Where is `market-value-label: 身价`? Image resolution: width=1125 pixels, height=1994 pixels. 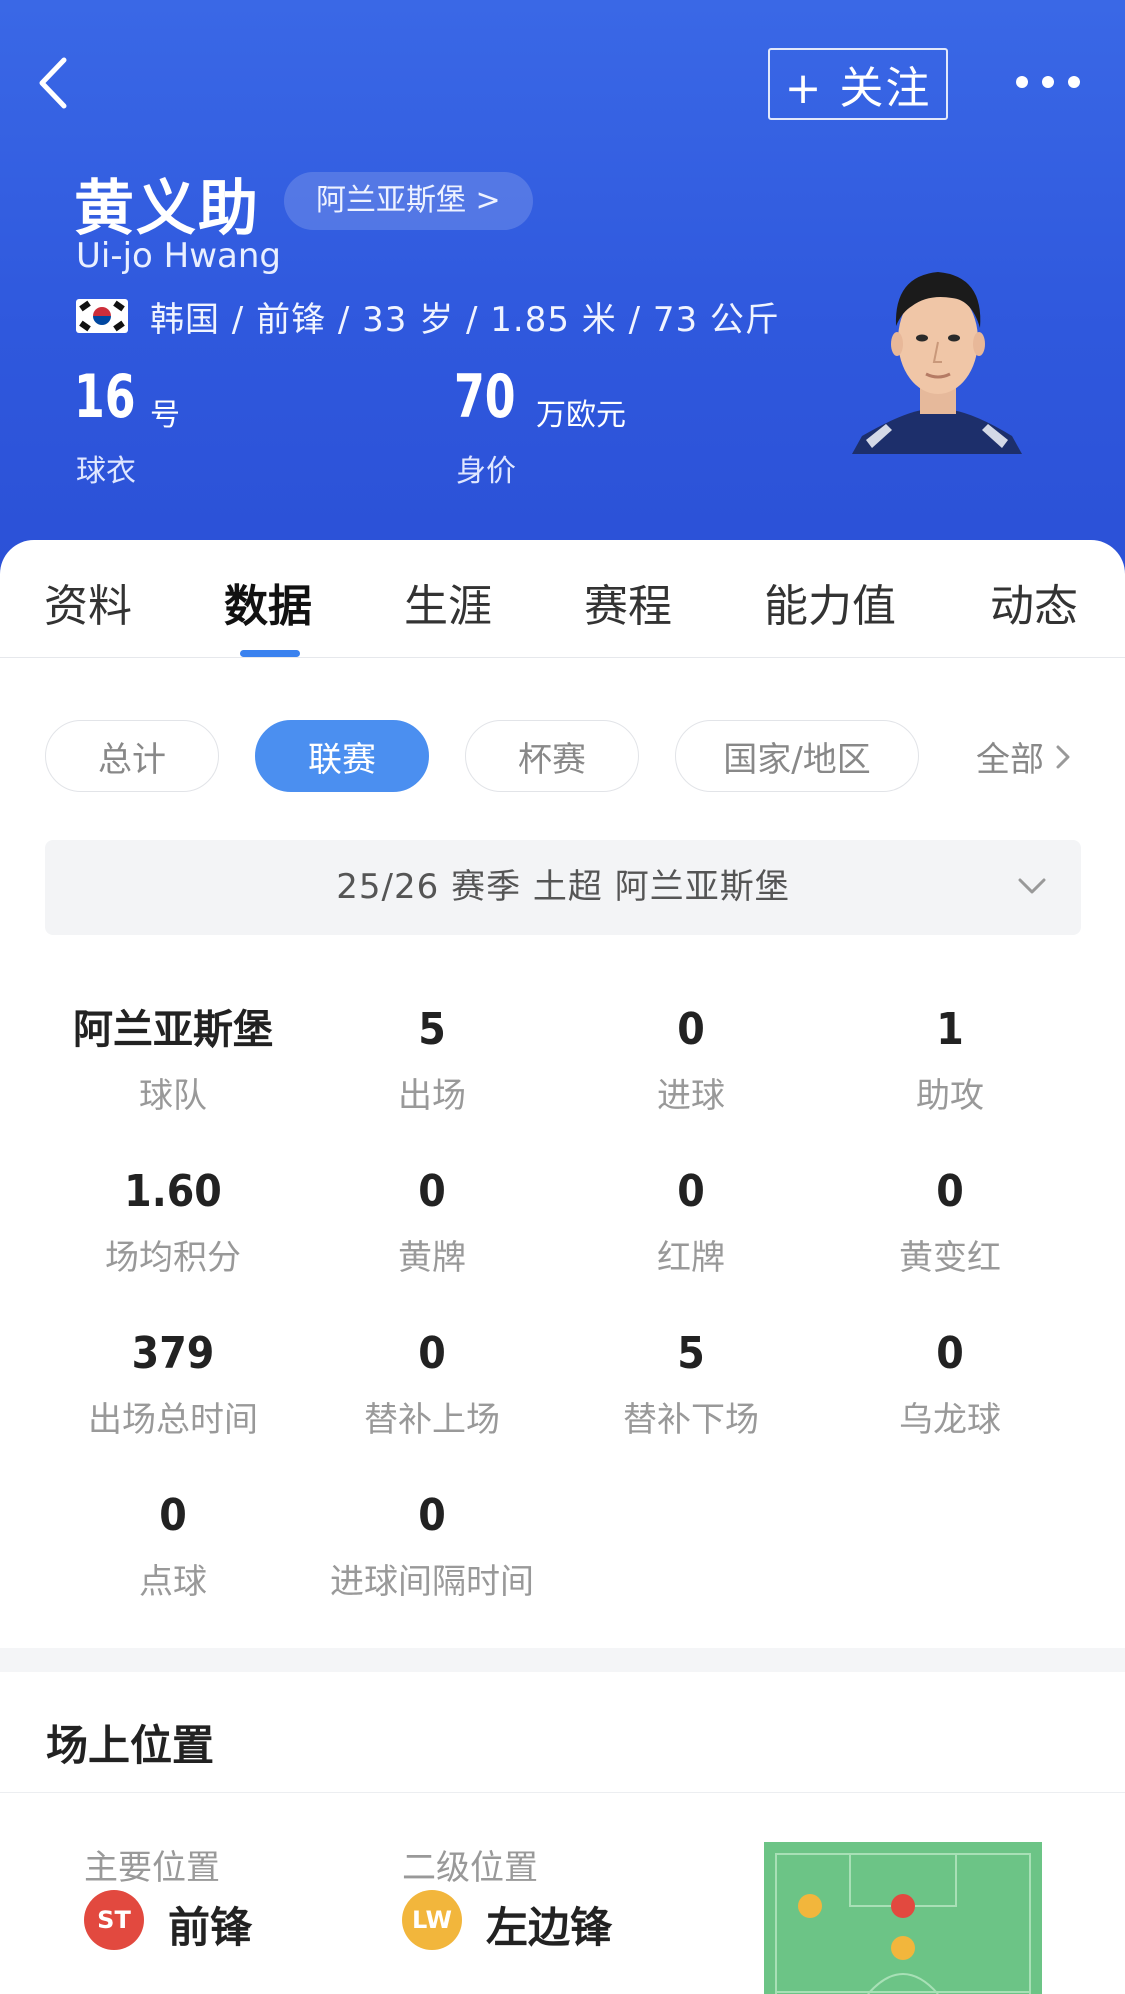 market-value-label: 身价 is located at coordinates (486, 471).